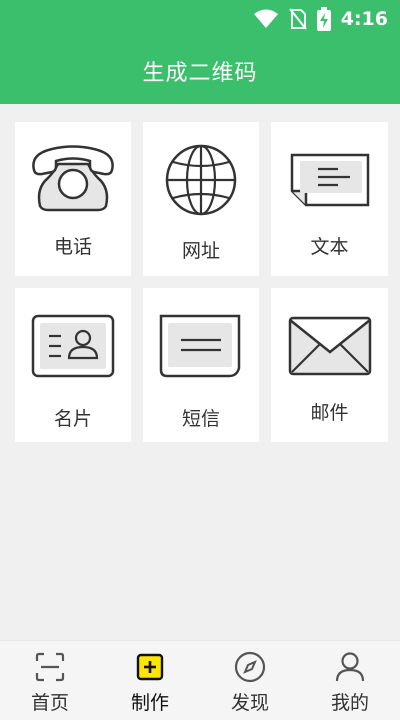 The image size is (400, 720). What do you see at coordinates (249, 703) in the screenshot?
I see `nav-label: 发现` at bounding box center [249, 703].